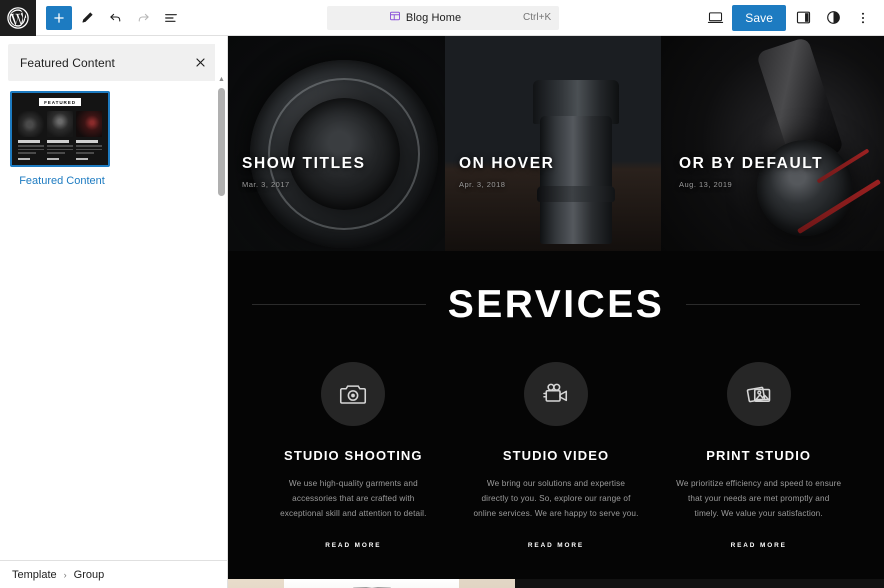 The width and height of the screenshot is (884, 588). I want to click on hero-card-title: OR BY DEFAULT, so click(751, 163).